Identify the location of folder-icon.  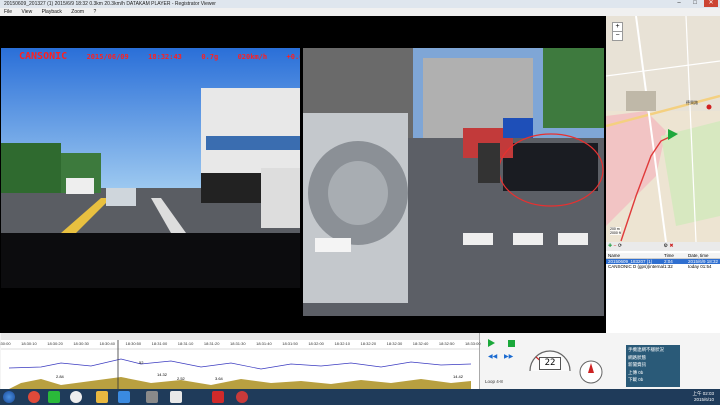
(102, 397).